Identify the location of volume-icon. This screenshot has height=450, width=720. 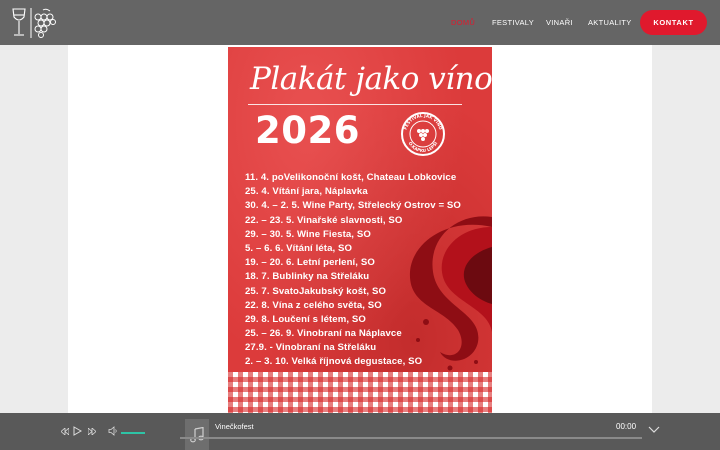
(113, 431).